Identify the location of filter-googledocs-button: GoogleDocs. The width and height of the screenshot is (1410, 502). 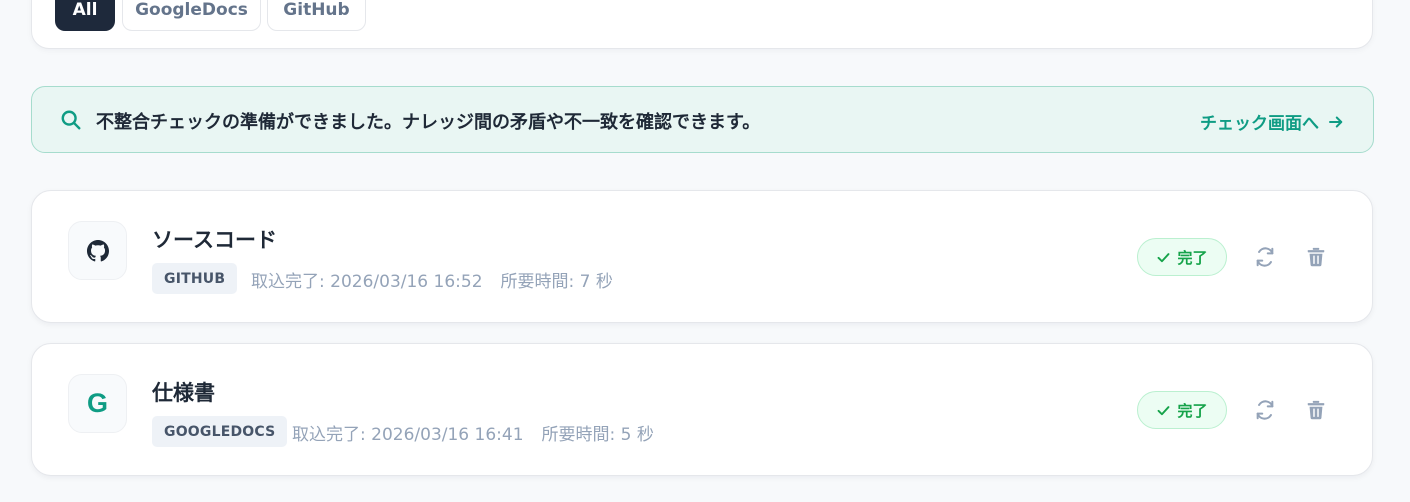
(191, 15).